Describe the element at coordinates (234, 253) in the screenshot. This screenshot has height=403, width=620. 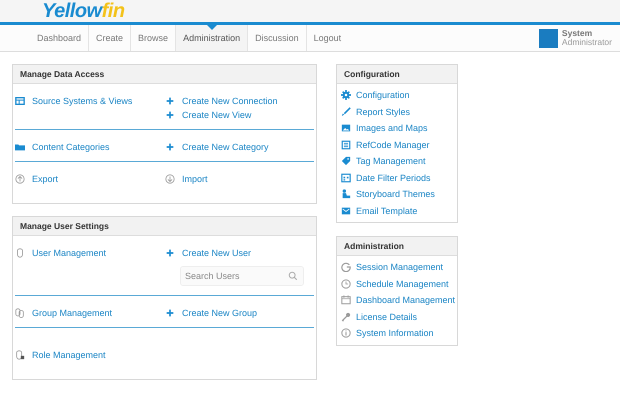
I see `create-link: Create New User` at that location.